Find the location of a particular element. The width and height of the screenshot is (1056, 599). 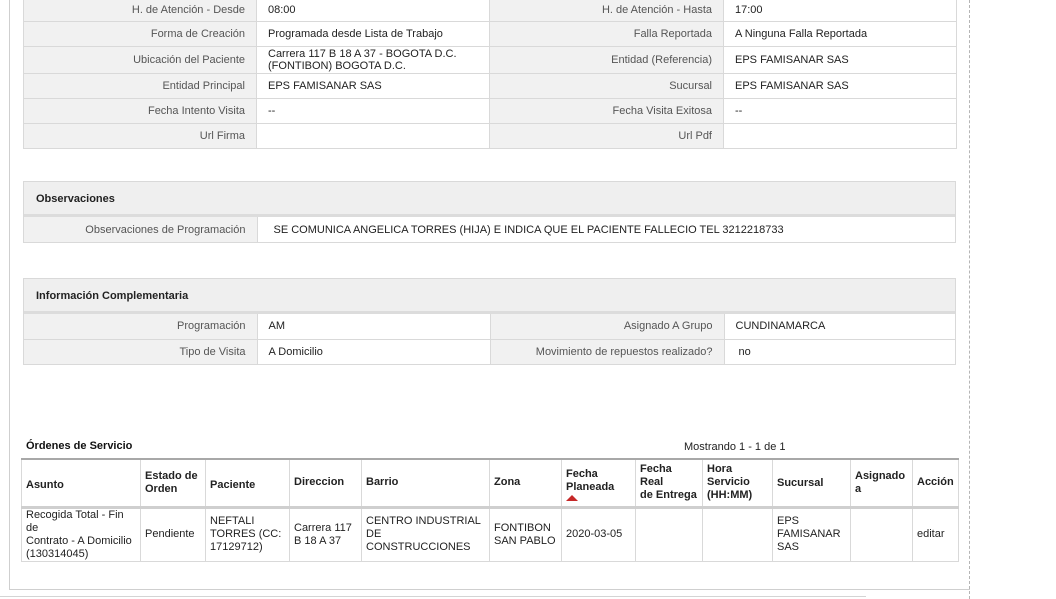

col-barrio: Barrio is located at coordinates (425, 483).